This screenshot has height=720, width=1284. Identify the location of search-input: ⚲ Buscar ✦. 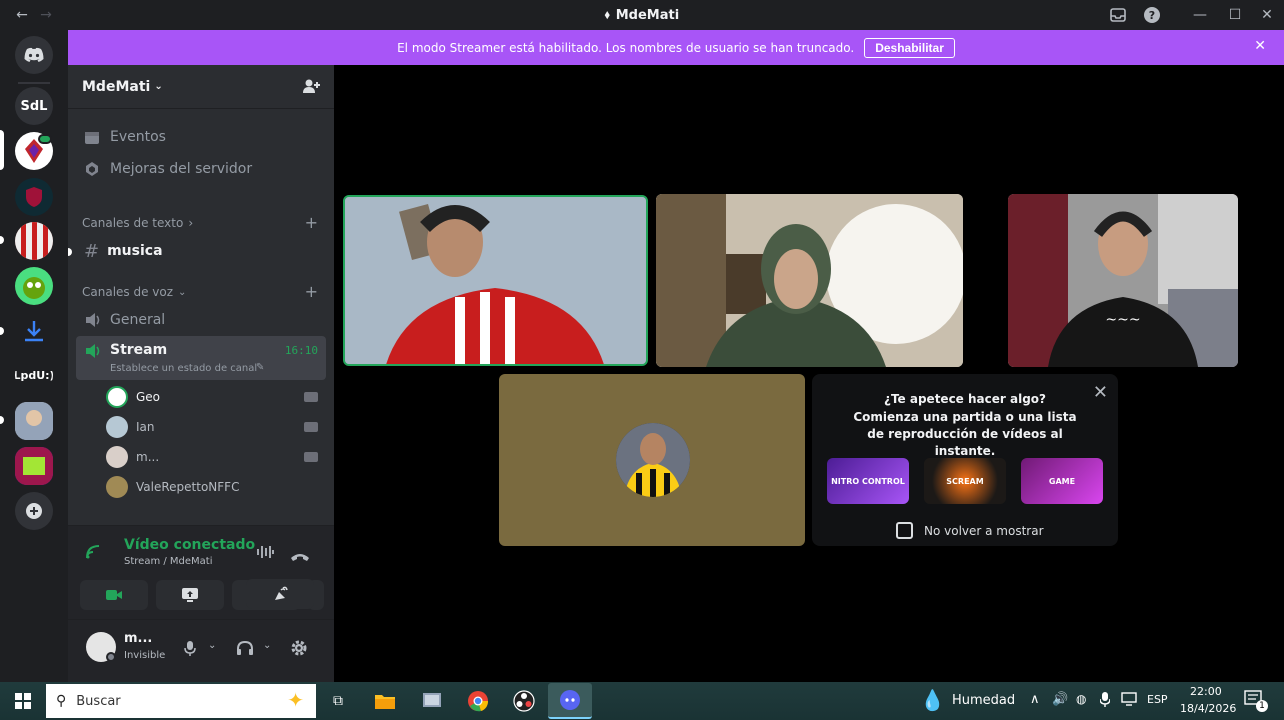
(181, 701).